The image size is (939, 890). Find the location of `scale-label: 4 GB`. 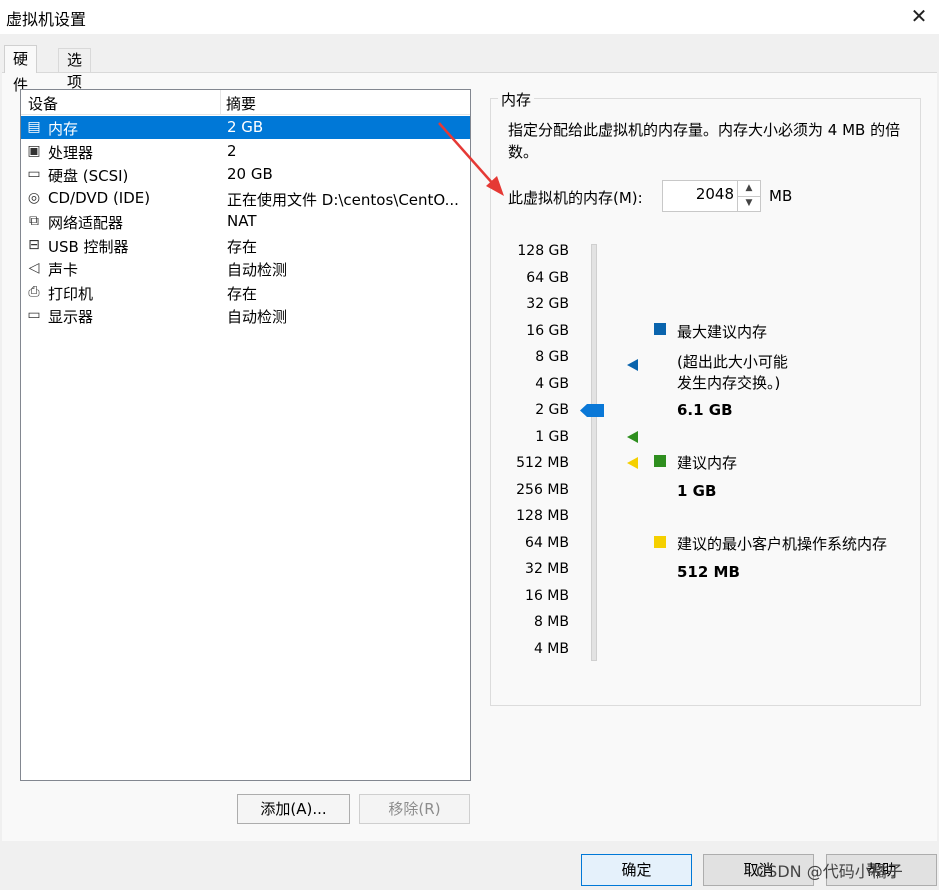

scale-label: 4 GB is located at coordinates (552, 384).